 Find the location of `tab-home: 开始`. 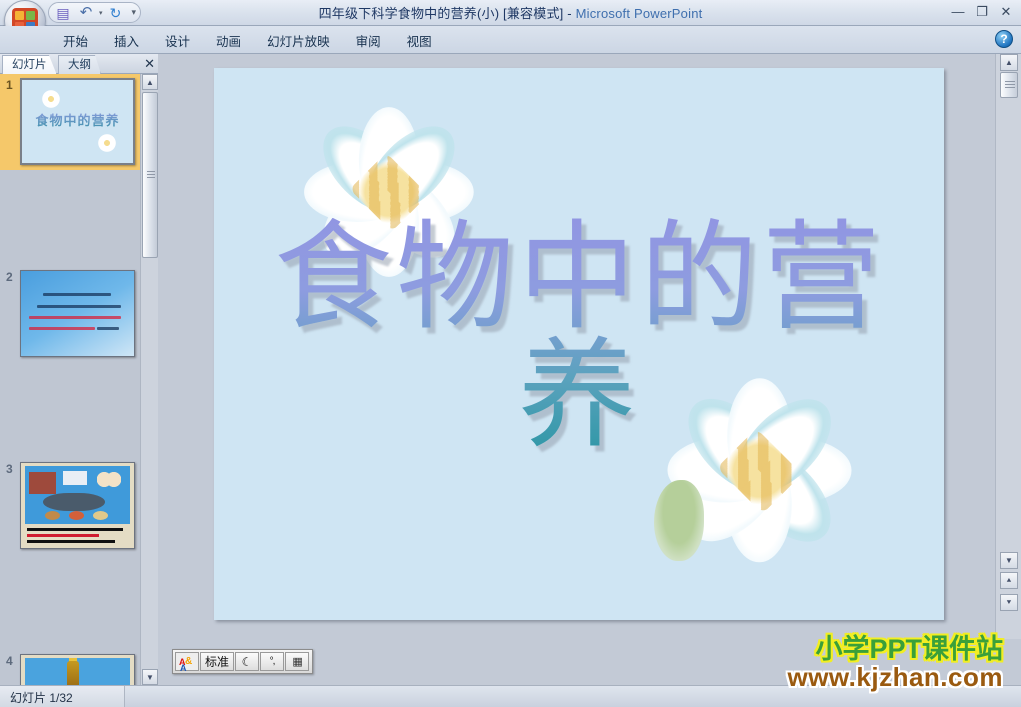

tab-home: 开始 is located at coordinates (75, 40).